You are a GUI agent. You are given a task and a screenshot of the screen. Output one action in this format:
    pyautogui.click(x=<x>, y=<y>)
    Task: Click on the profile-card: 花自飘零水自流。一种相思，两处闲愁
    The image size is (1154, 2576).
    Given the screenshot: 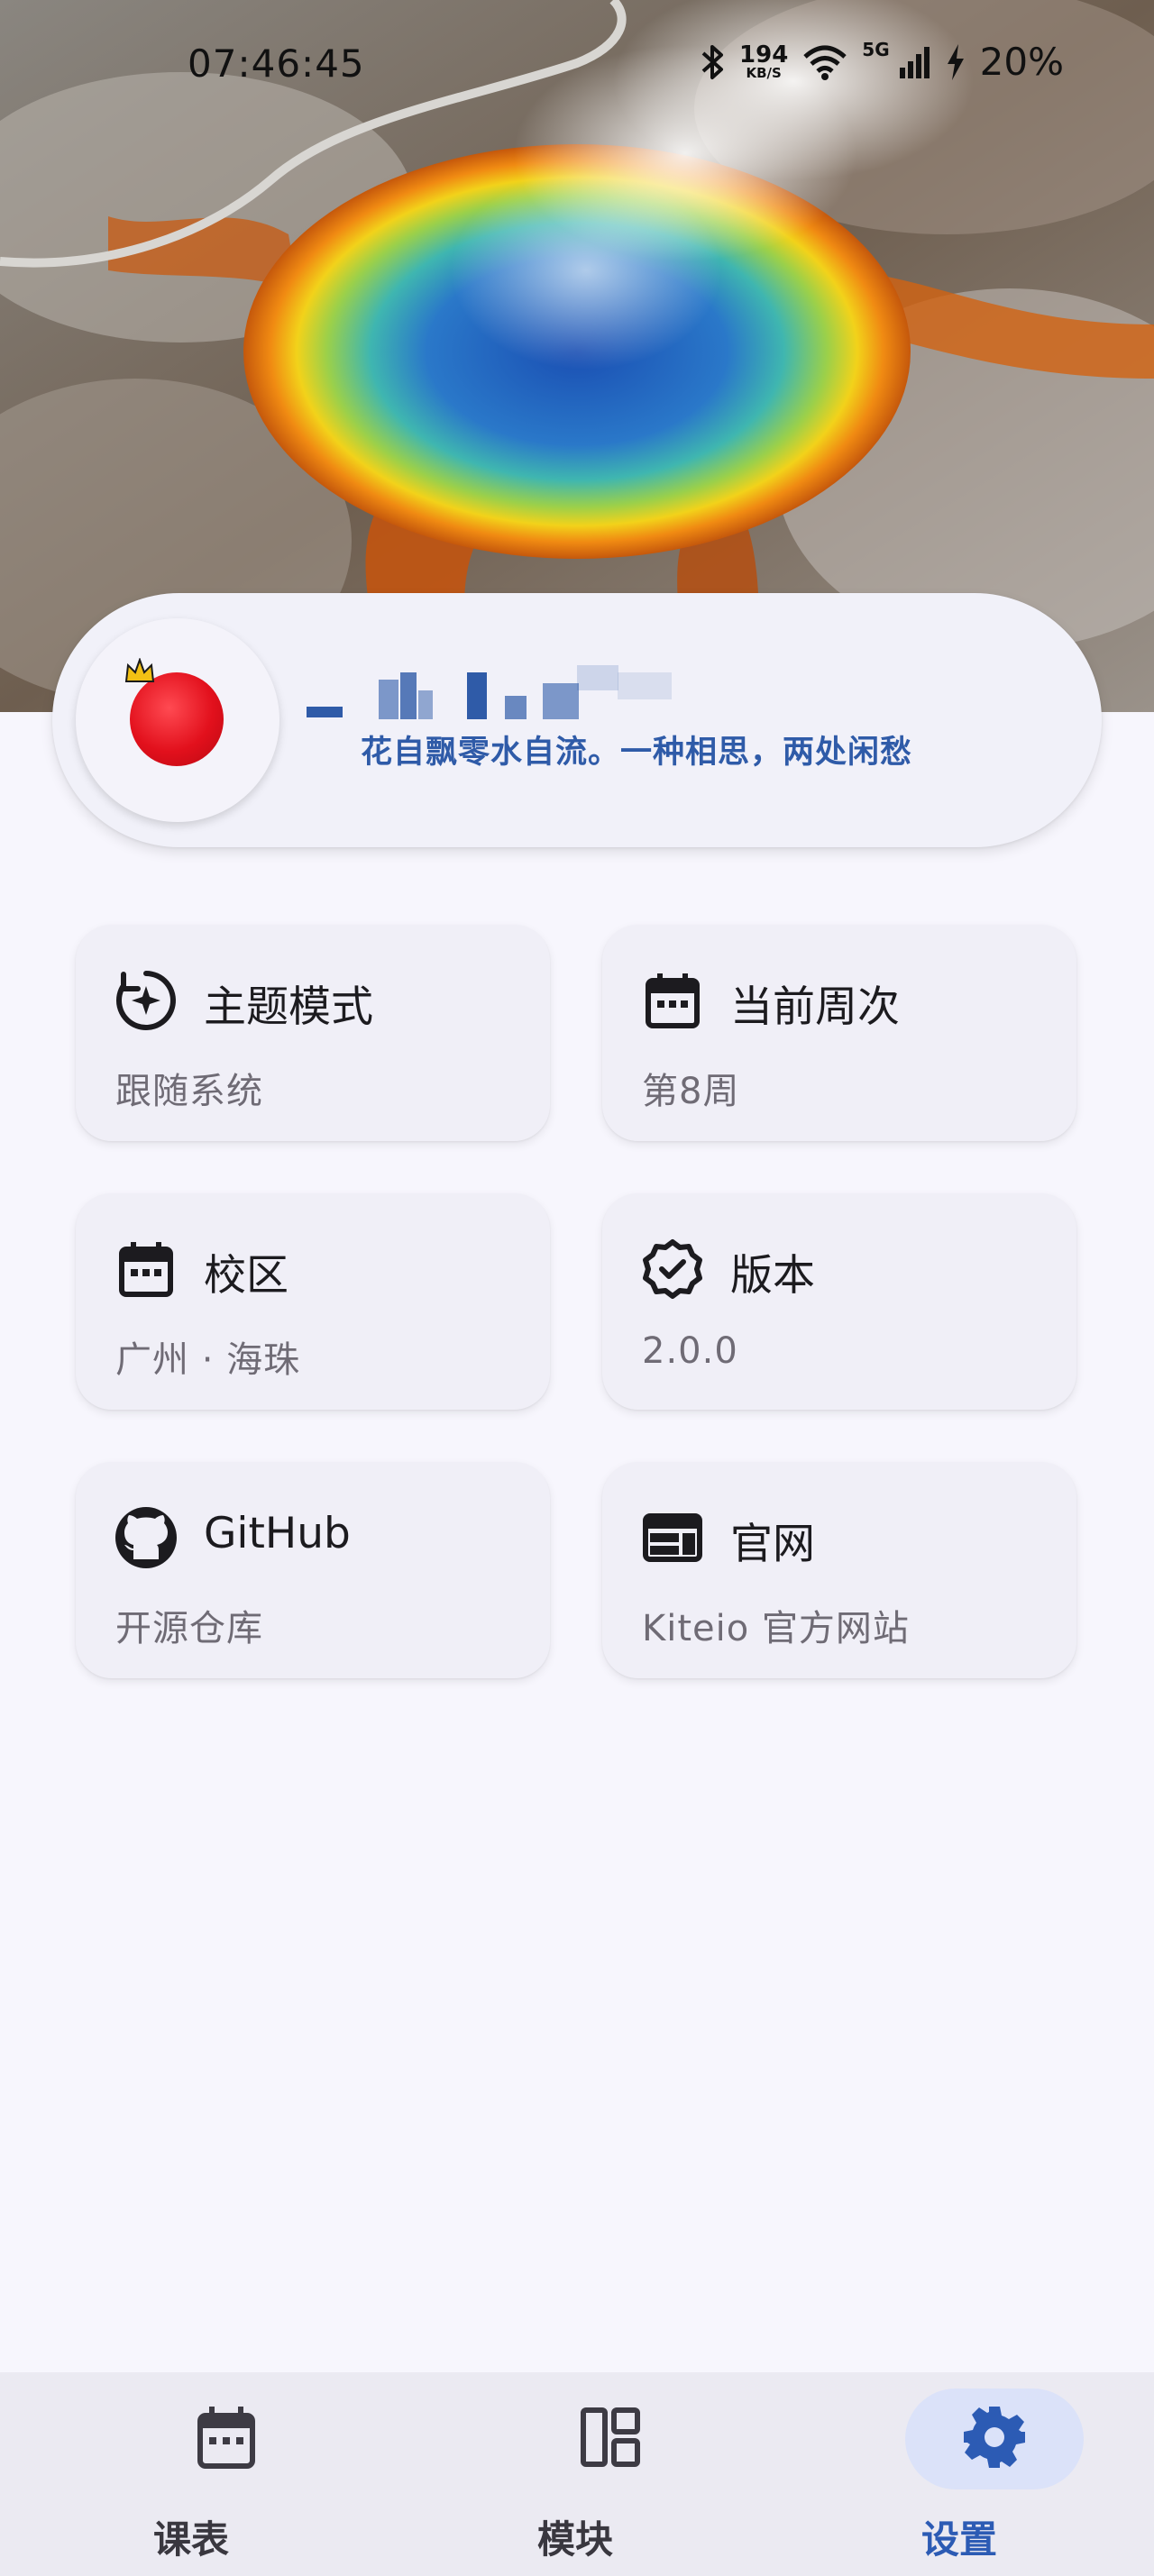 What is the action you would take?
    pyautogui.click(x=577, y=720)
    